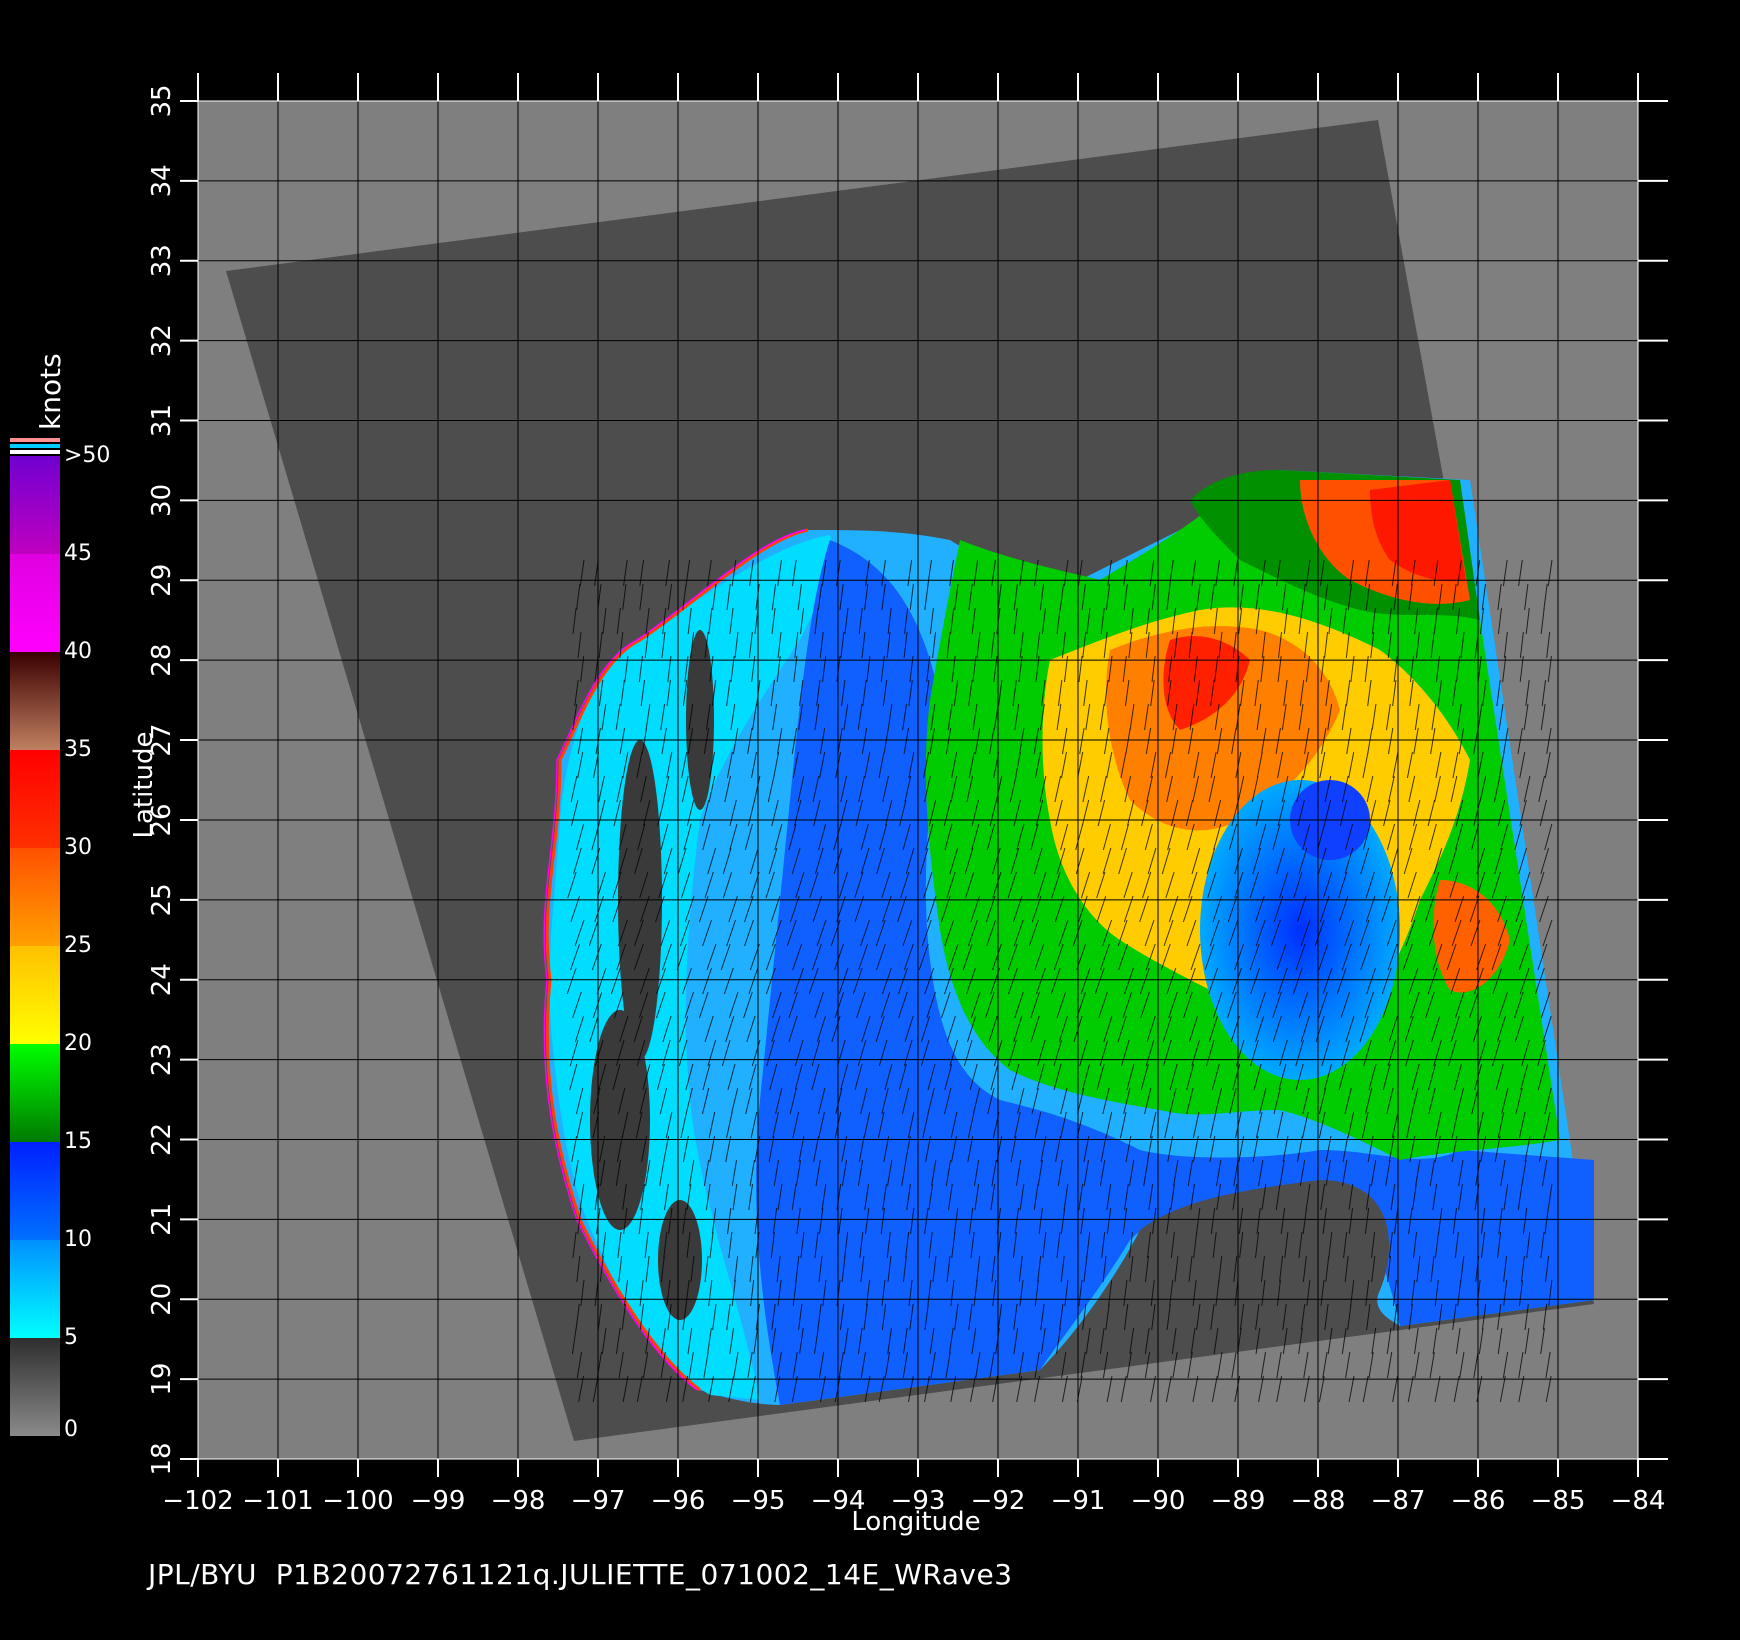 The width and height of the screenshot is (1740, 1640). Describe the element at coordinates (78, 651) in the screenshot. I see `colorbar-tick-label: 40` at that location.